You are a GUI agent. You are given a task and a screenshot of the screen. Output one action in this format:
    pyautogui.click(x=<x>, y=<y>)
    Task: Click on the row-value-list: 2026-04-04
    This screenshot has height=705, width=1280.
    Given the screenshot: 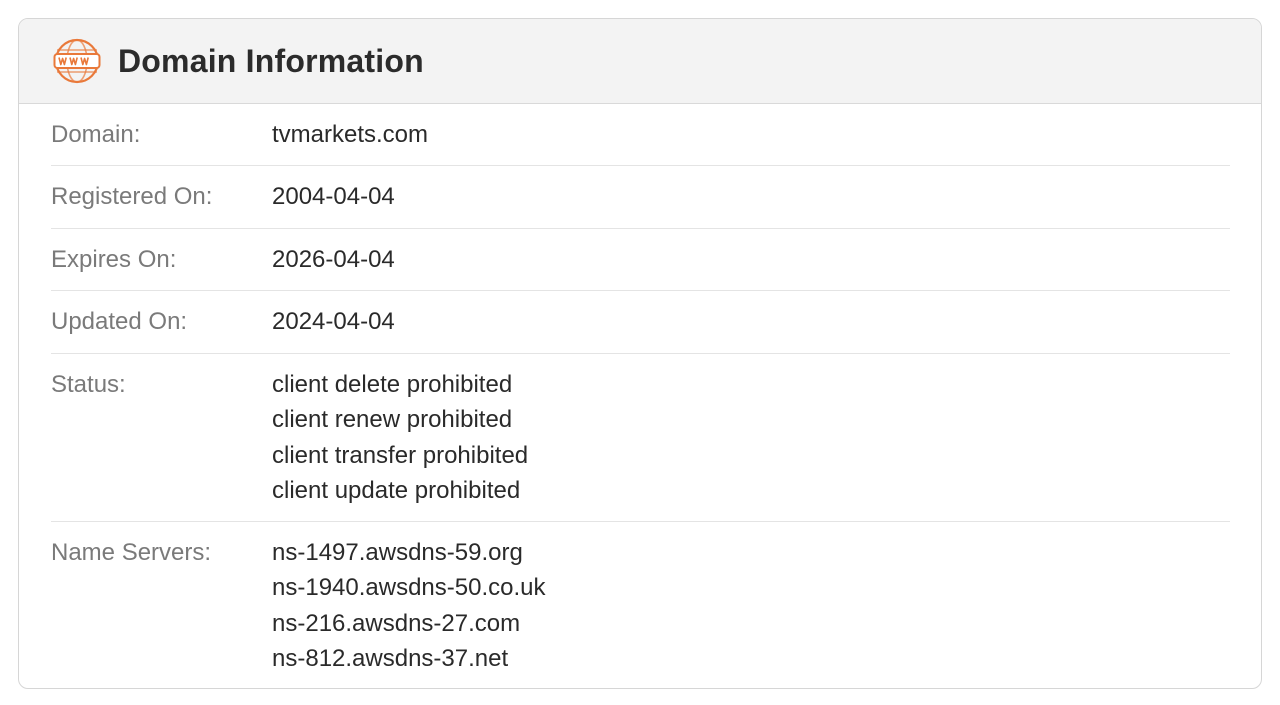 What is the action you would take?
    pyautogui.click(x=333, y=260)
    